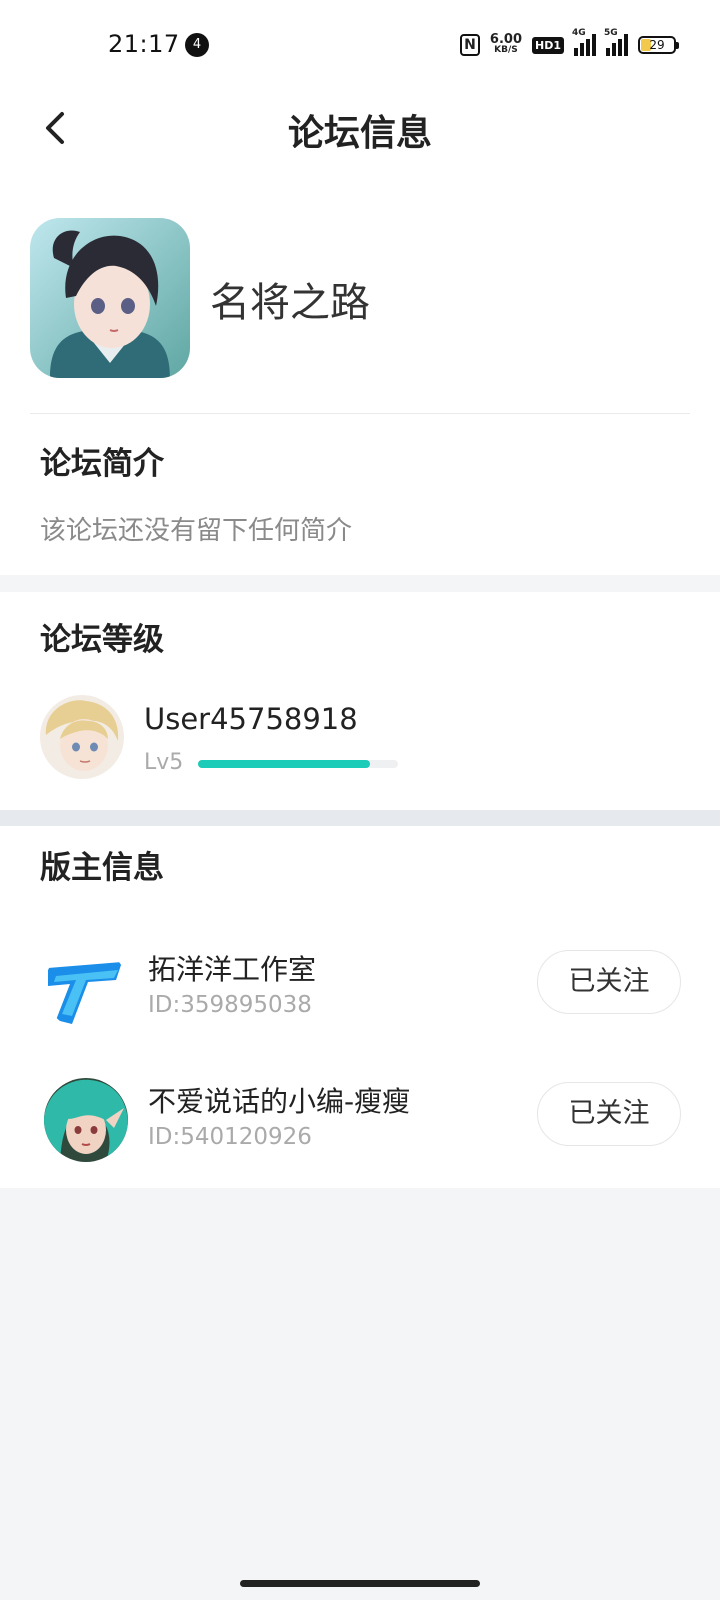 Image resolution: width=720 pixels, height=1600 pixels. What do you see at coordinates (616, 42) in the screenshot?
I see `signal-5g-icon: 5G` at bounding box center [616, 42].